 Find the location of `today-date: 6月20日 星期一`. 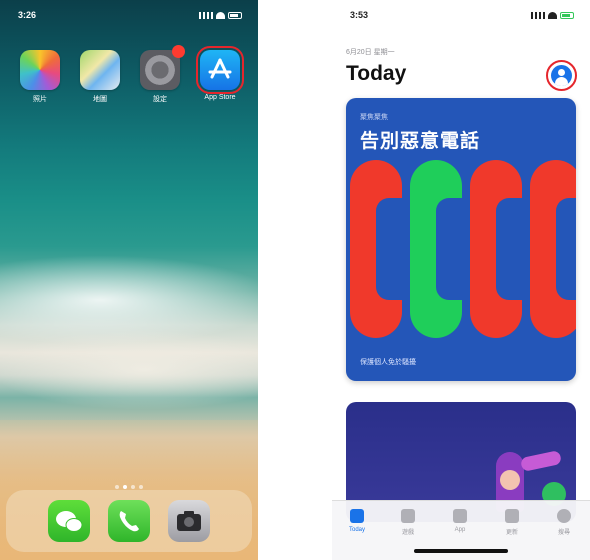

today-date: 6月20日 星期一 is located at coordinates (370, 52).